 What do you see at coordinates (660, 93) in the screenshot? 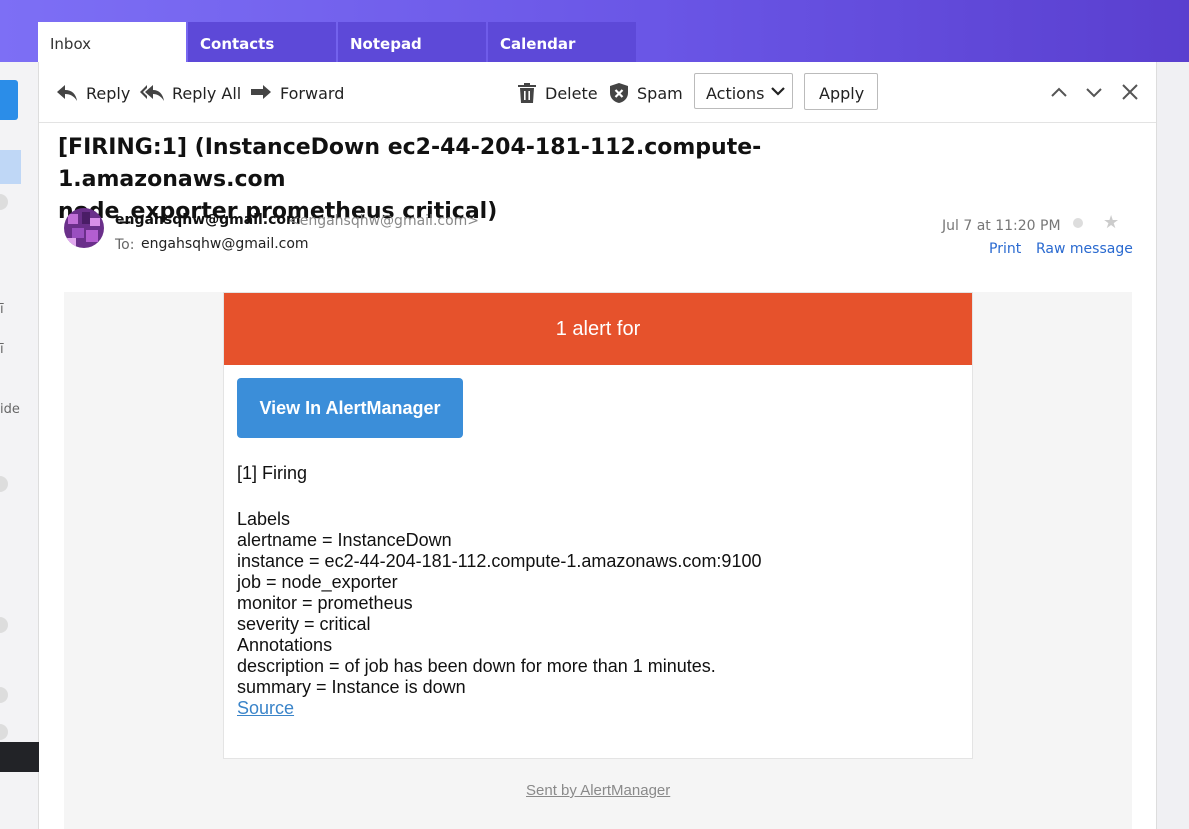
I see `spam-label: Spam` at bounding box center [660, 93].